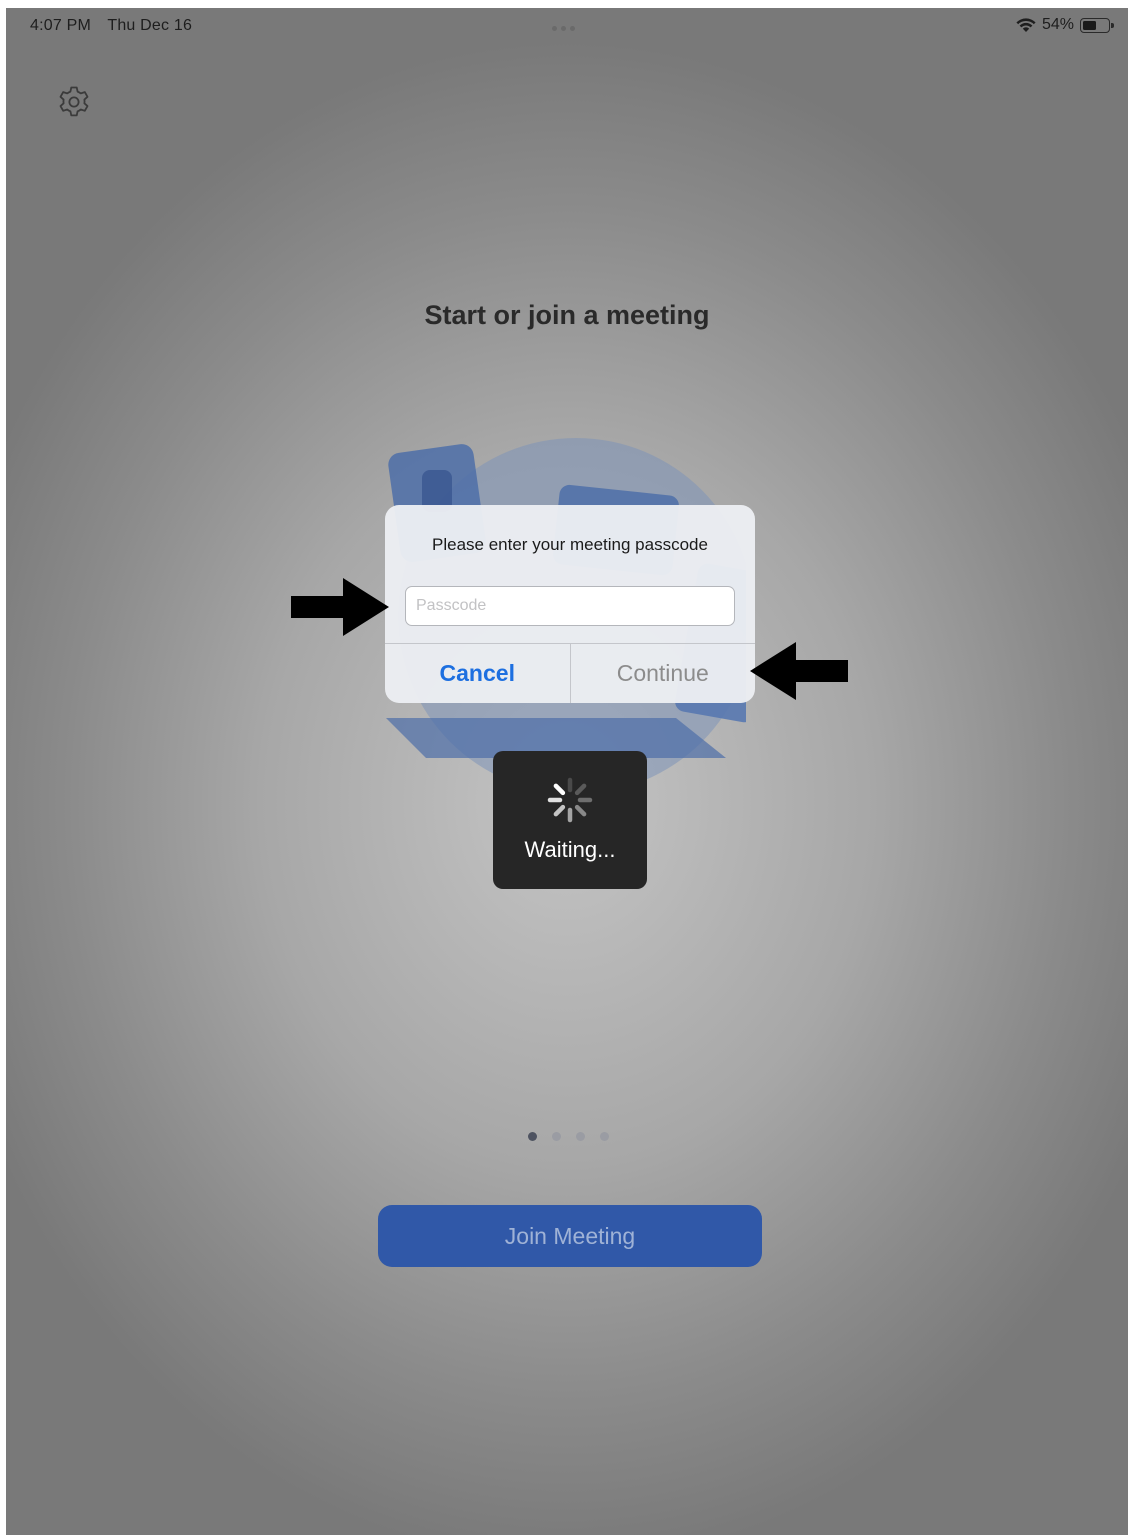 Image resolution: width=1128 pixels, height=1535 pixels. I want to click on page-indicator, so click(568, 1136).